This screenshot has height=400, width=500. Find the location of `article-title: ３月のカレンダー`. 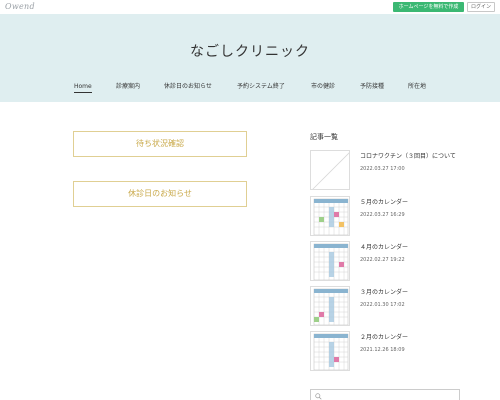

article-title: ３月のカレンダー is located at coordinates (384, 291).